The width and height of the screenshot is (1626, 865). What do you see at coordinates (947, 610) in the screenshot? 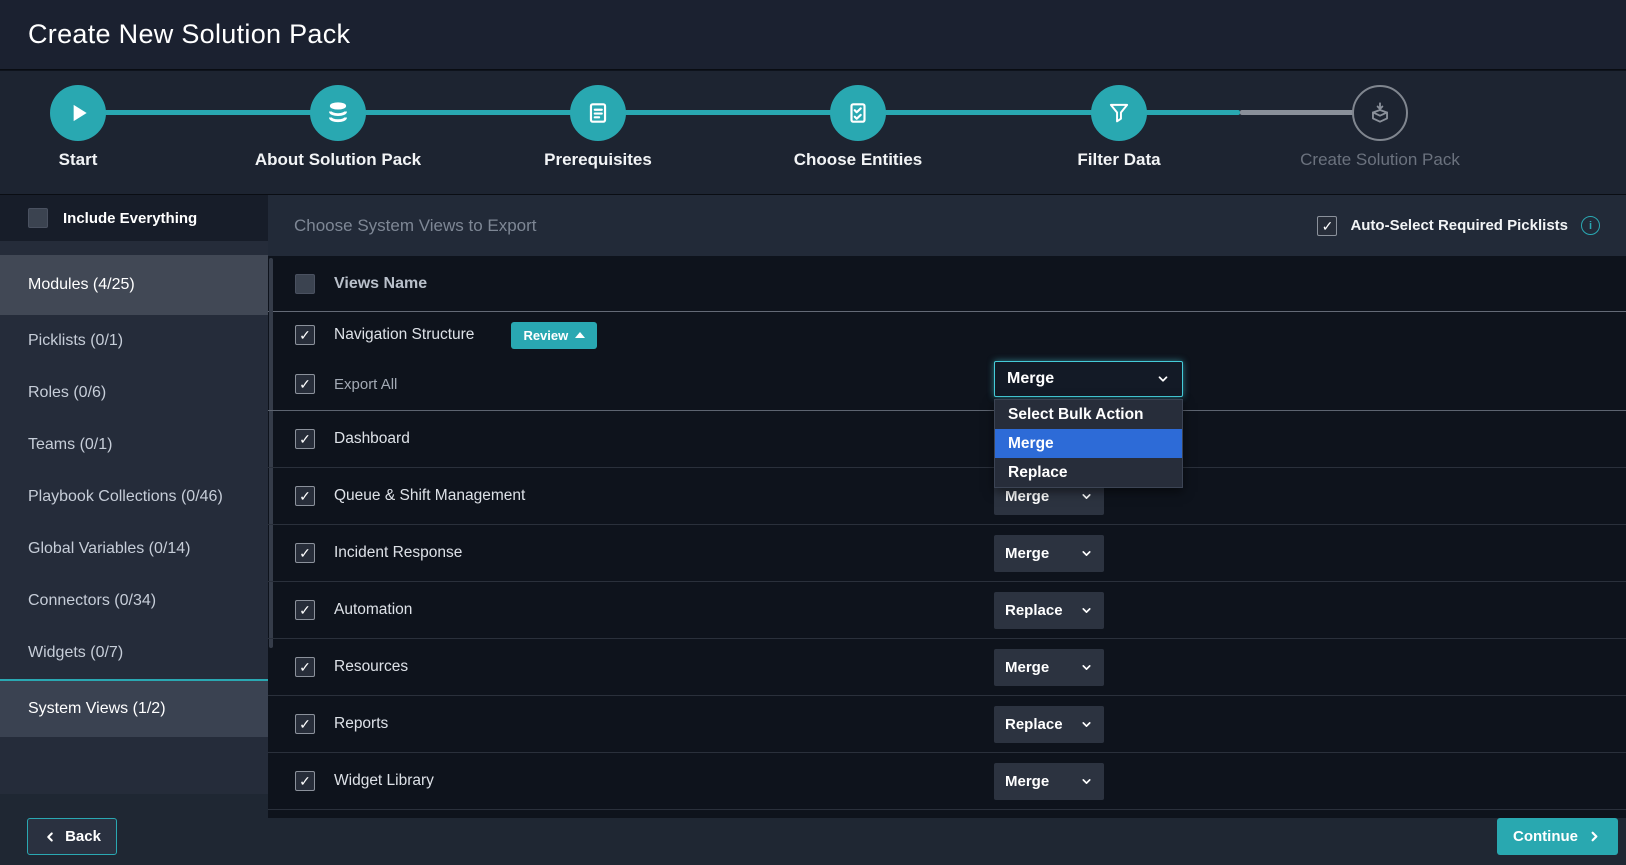
I see `view-row: ✓ Automation Replace` at bounding box center [947, 610].